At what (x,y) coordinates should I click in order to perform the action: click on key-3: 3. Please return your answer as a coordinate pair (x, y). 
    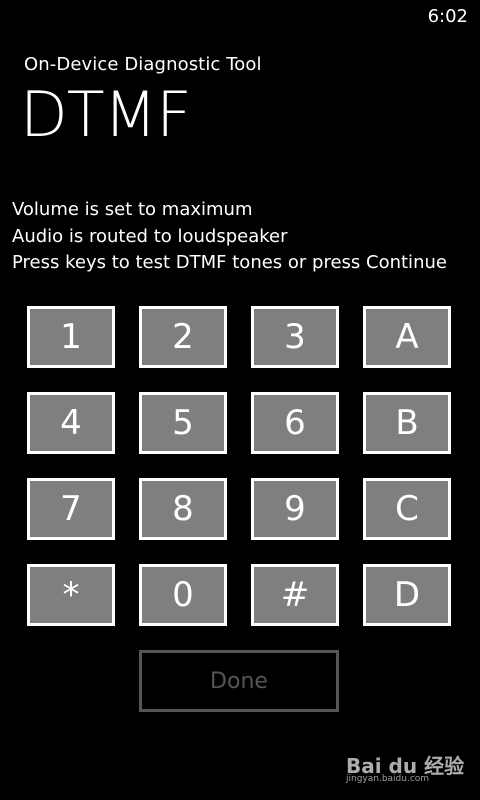
    Looking at the image, I should click on (295, 337).